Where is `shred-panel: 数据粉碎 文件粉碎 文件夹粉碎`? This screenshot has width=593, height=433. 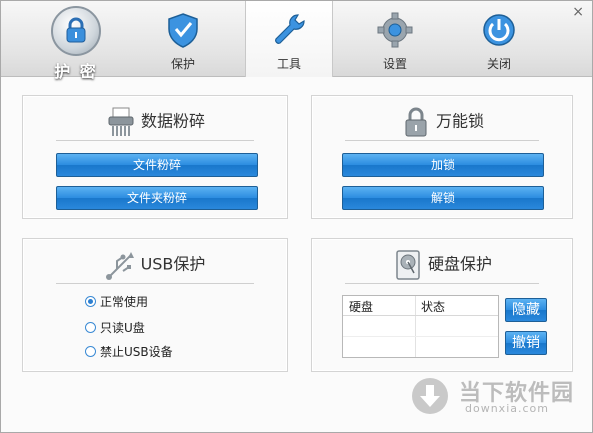
shred-panel: 数据粉碎 文件粉碎 文件夹粉碎 is located at coordinates (155, 157).